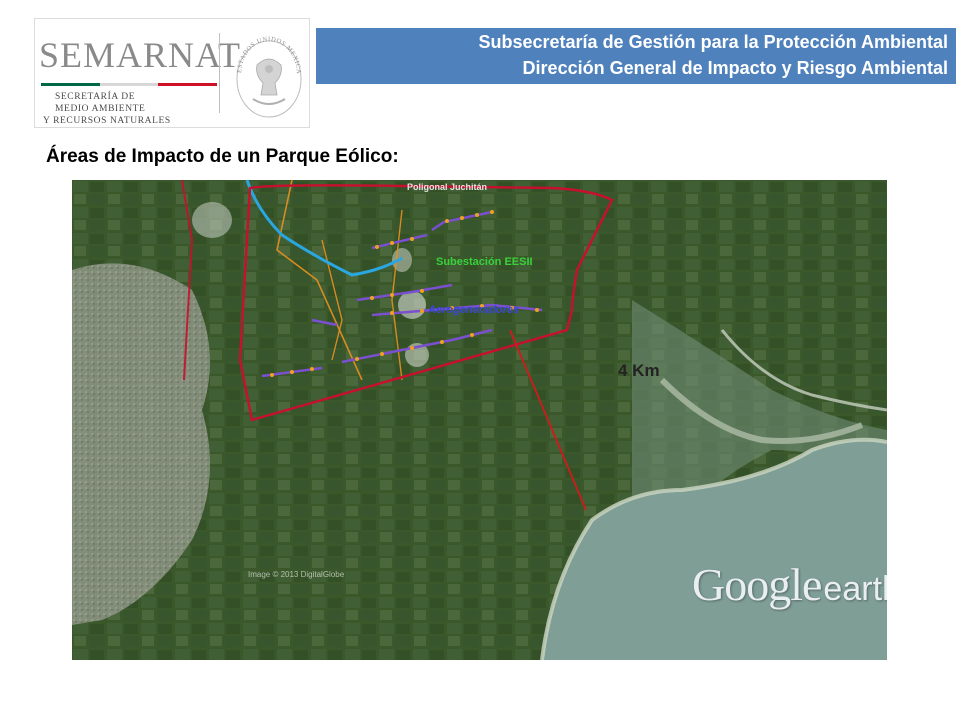 This screenshot has height=720, width=960. What do you see at coordinates (129, 84) in the screenshot?
I see `logo-color-rule` at bounding box center [129, 84].